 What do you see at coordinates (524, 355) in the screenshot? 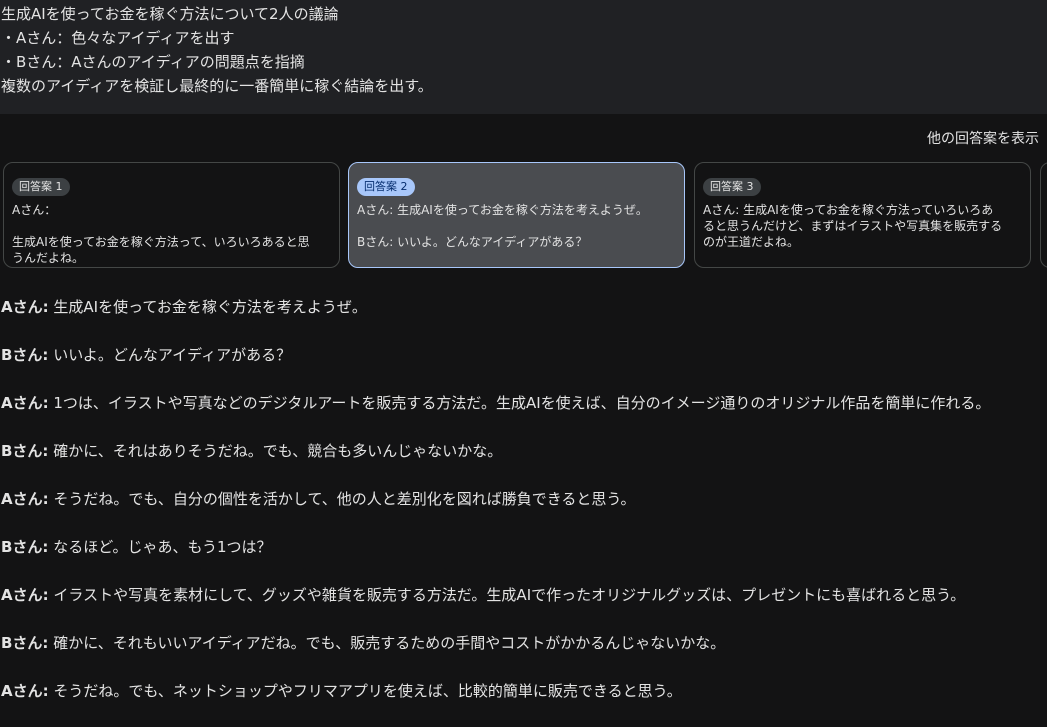
I see `dialogue-line: Bさん: いいよ。どんなアイディアがある？` at bounding box center [524, 355].